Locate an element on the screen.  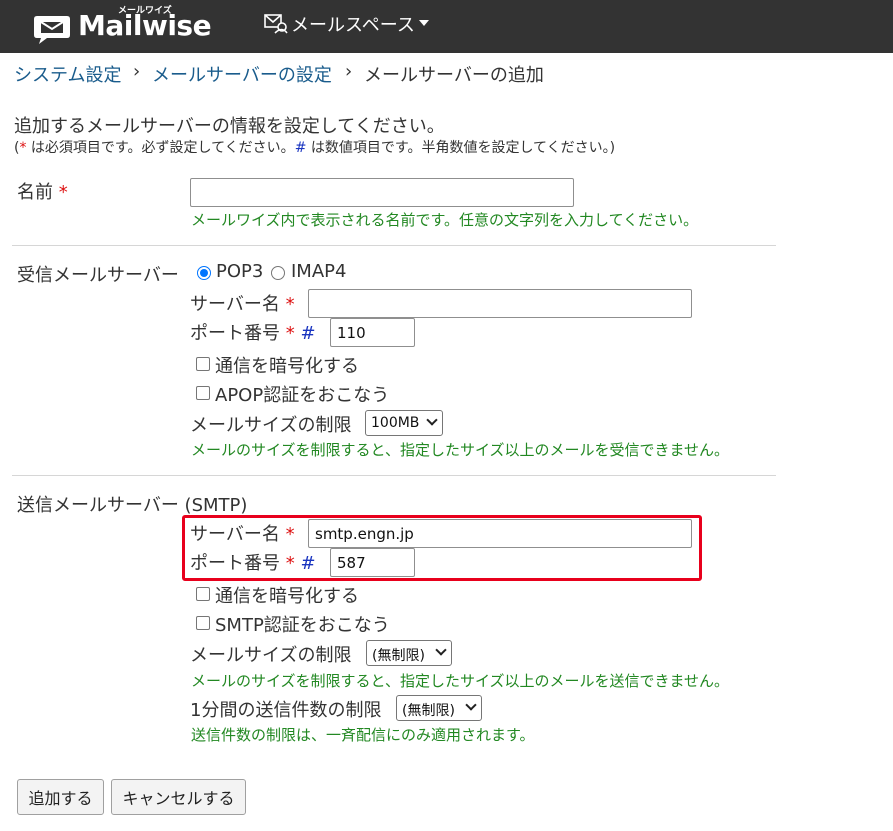
rate-limit-help: 送信件数の制限は、一斉配信にのみ適用されます。 is located at coordinates (363, 735).